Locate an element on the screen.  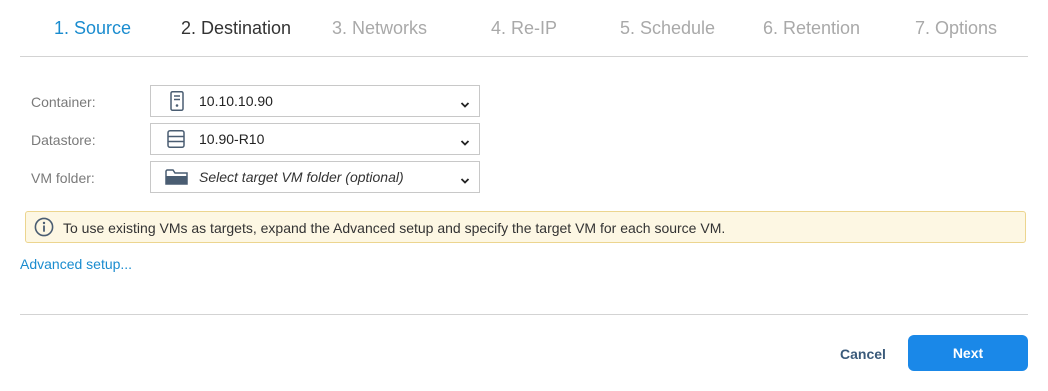
footer-divider is located at coordinates (524, 314).